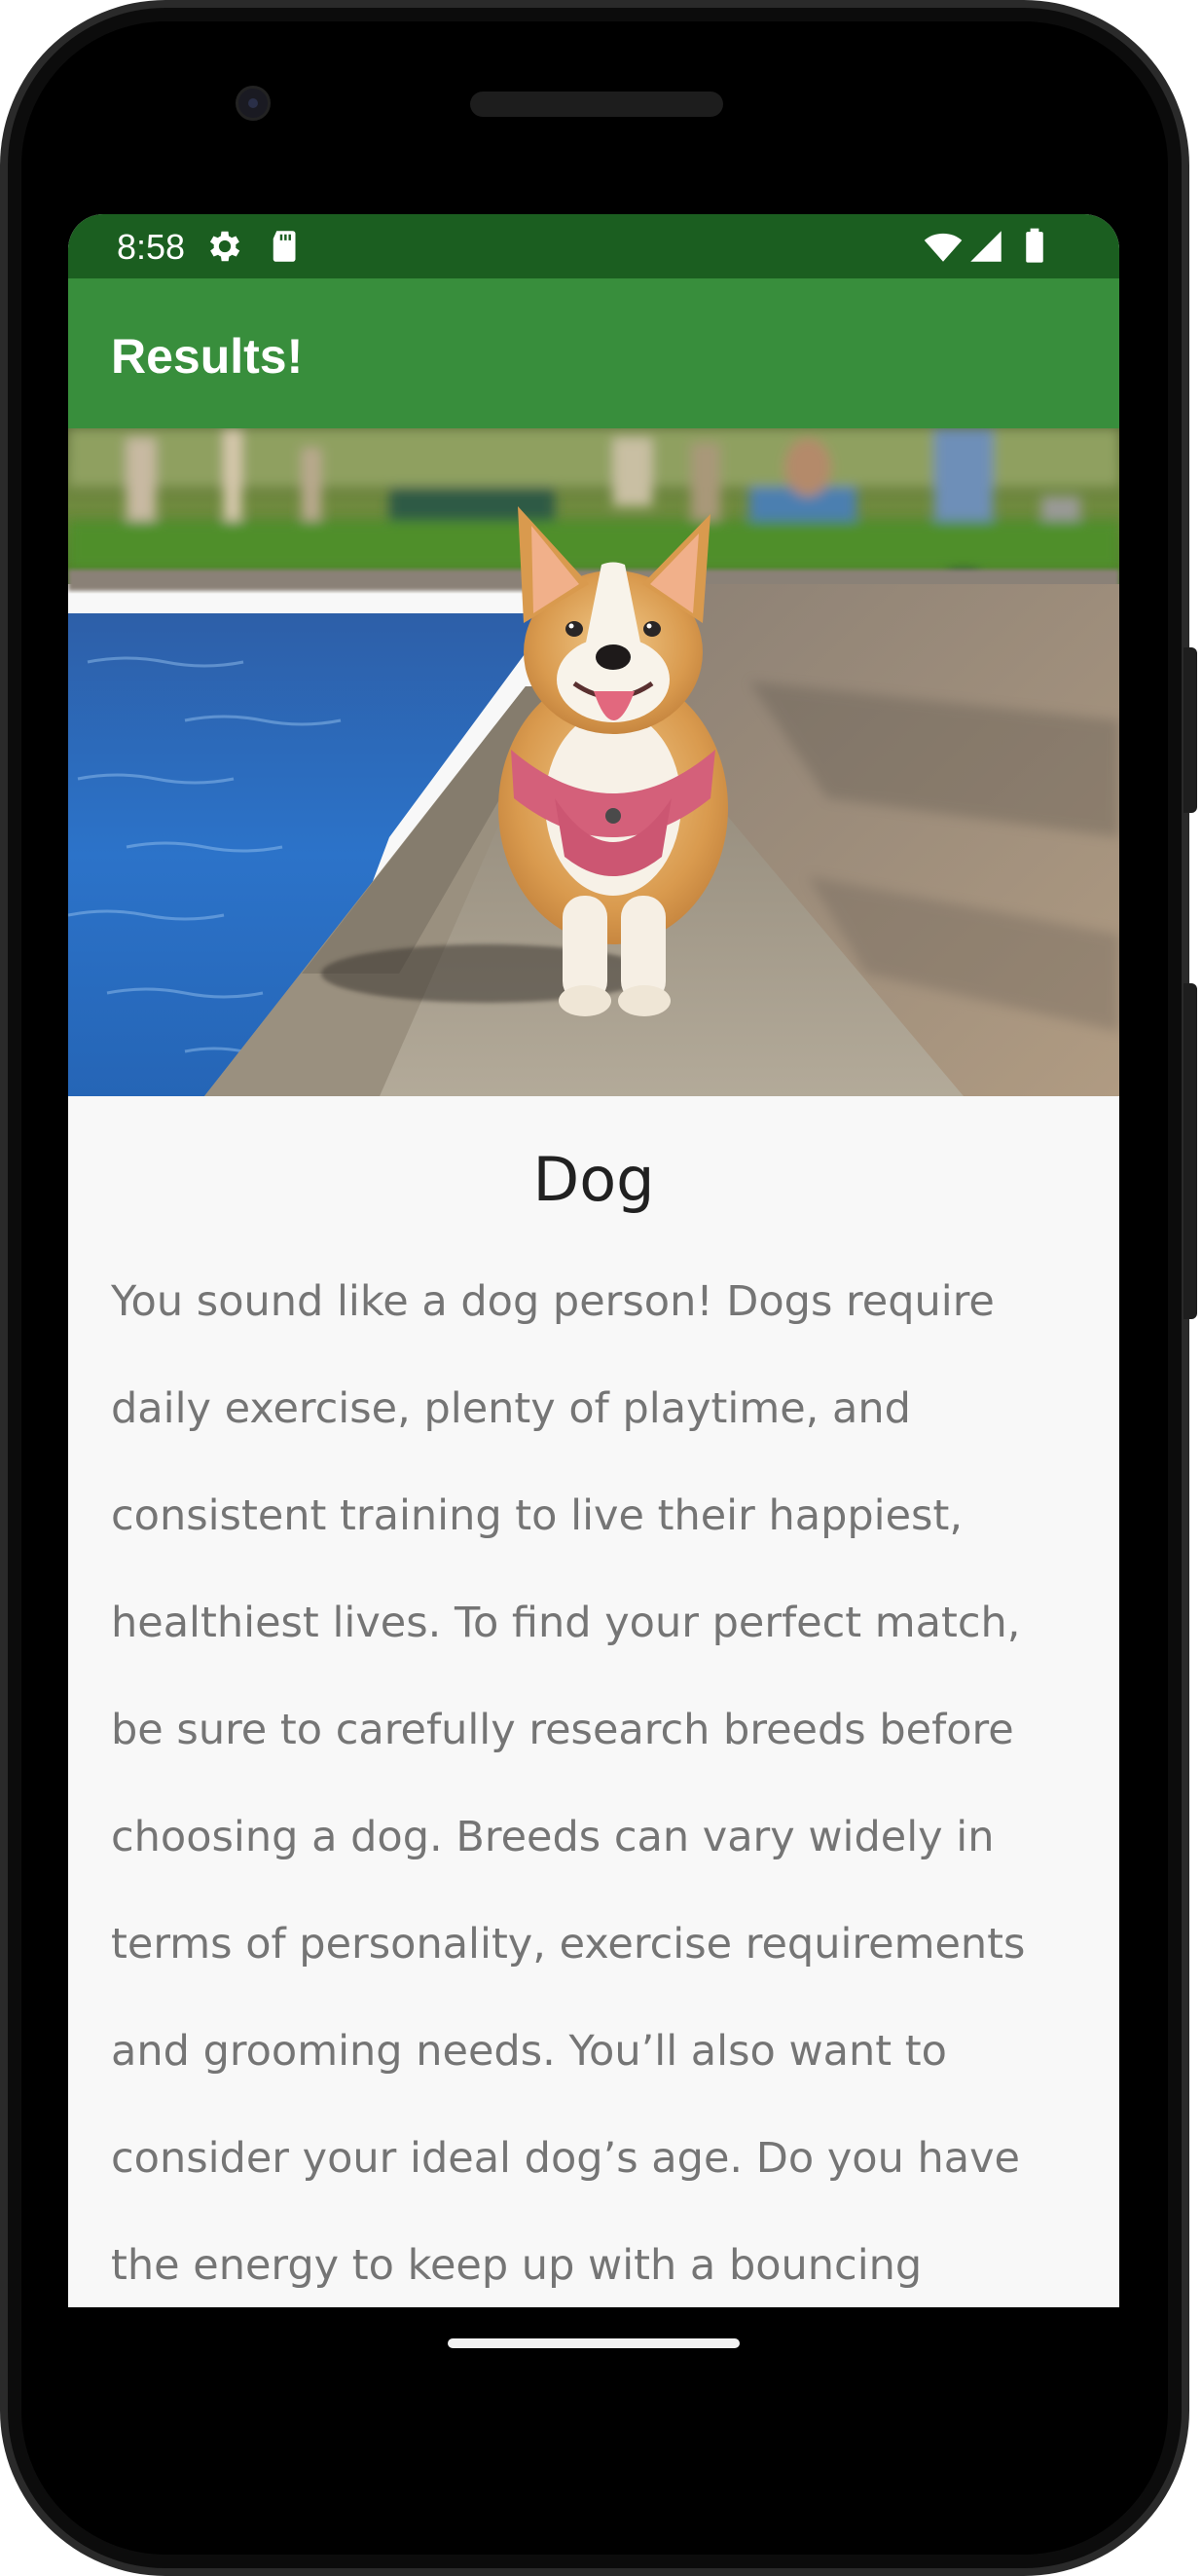 The image size is (1202, 2576). What do you see at coordinates (1190, 730) in the screenshot?
I see `power-button` at bounding box center [1190, 730].